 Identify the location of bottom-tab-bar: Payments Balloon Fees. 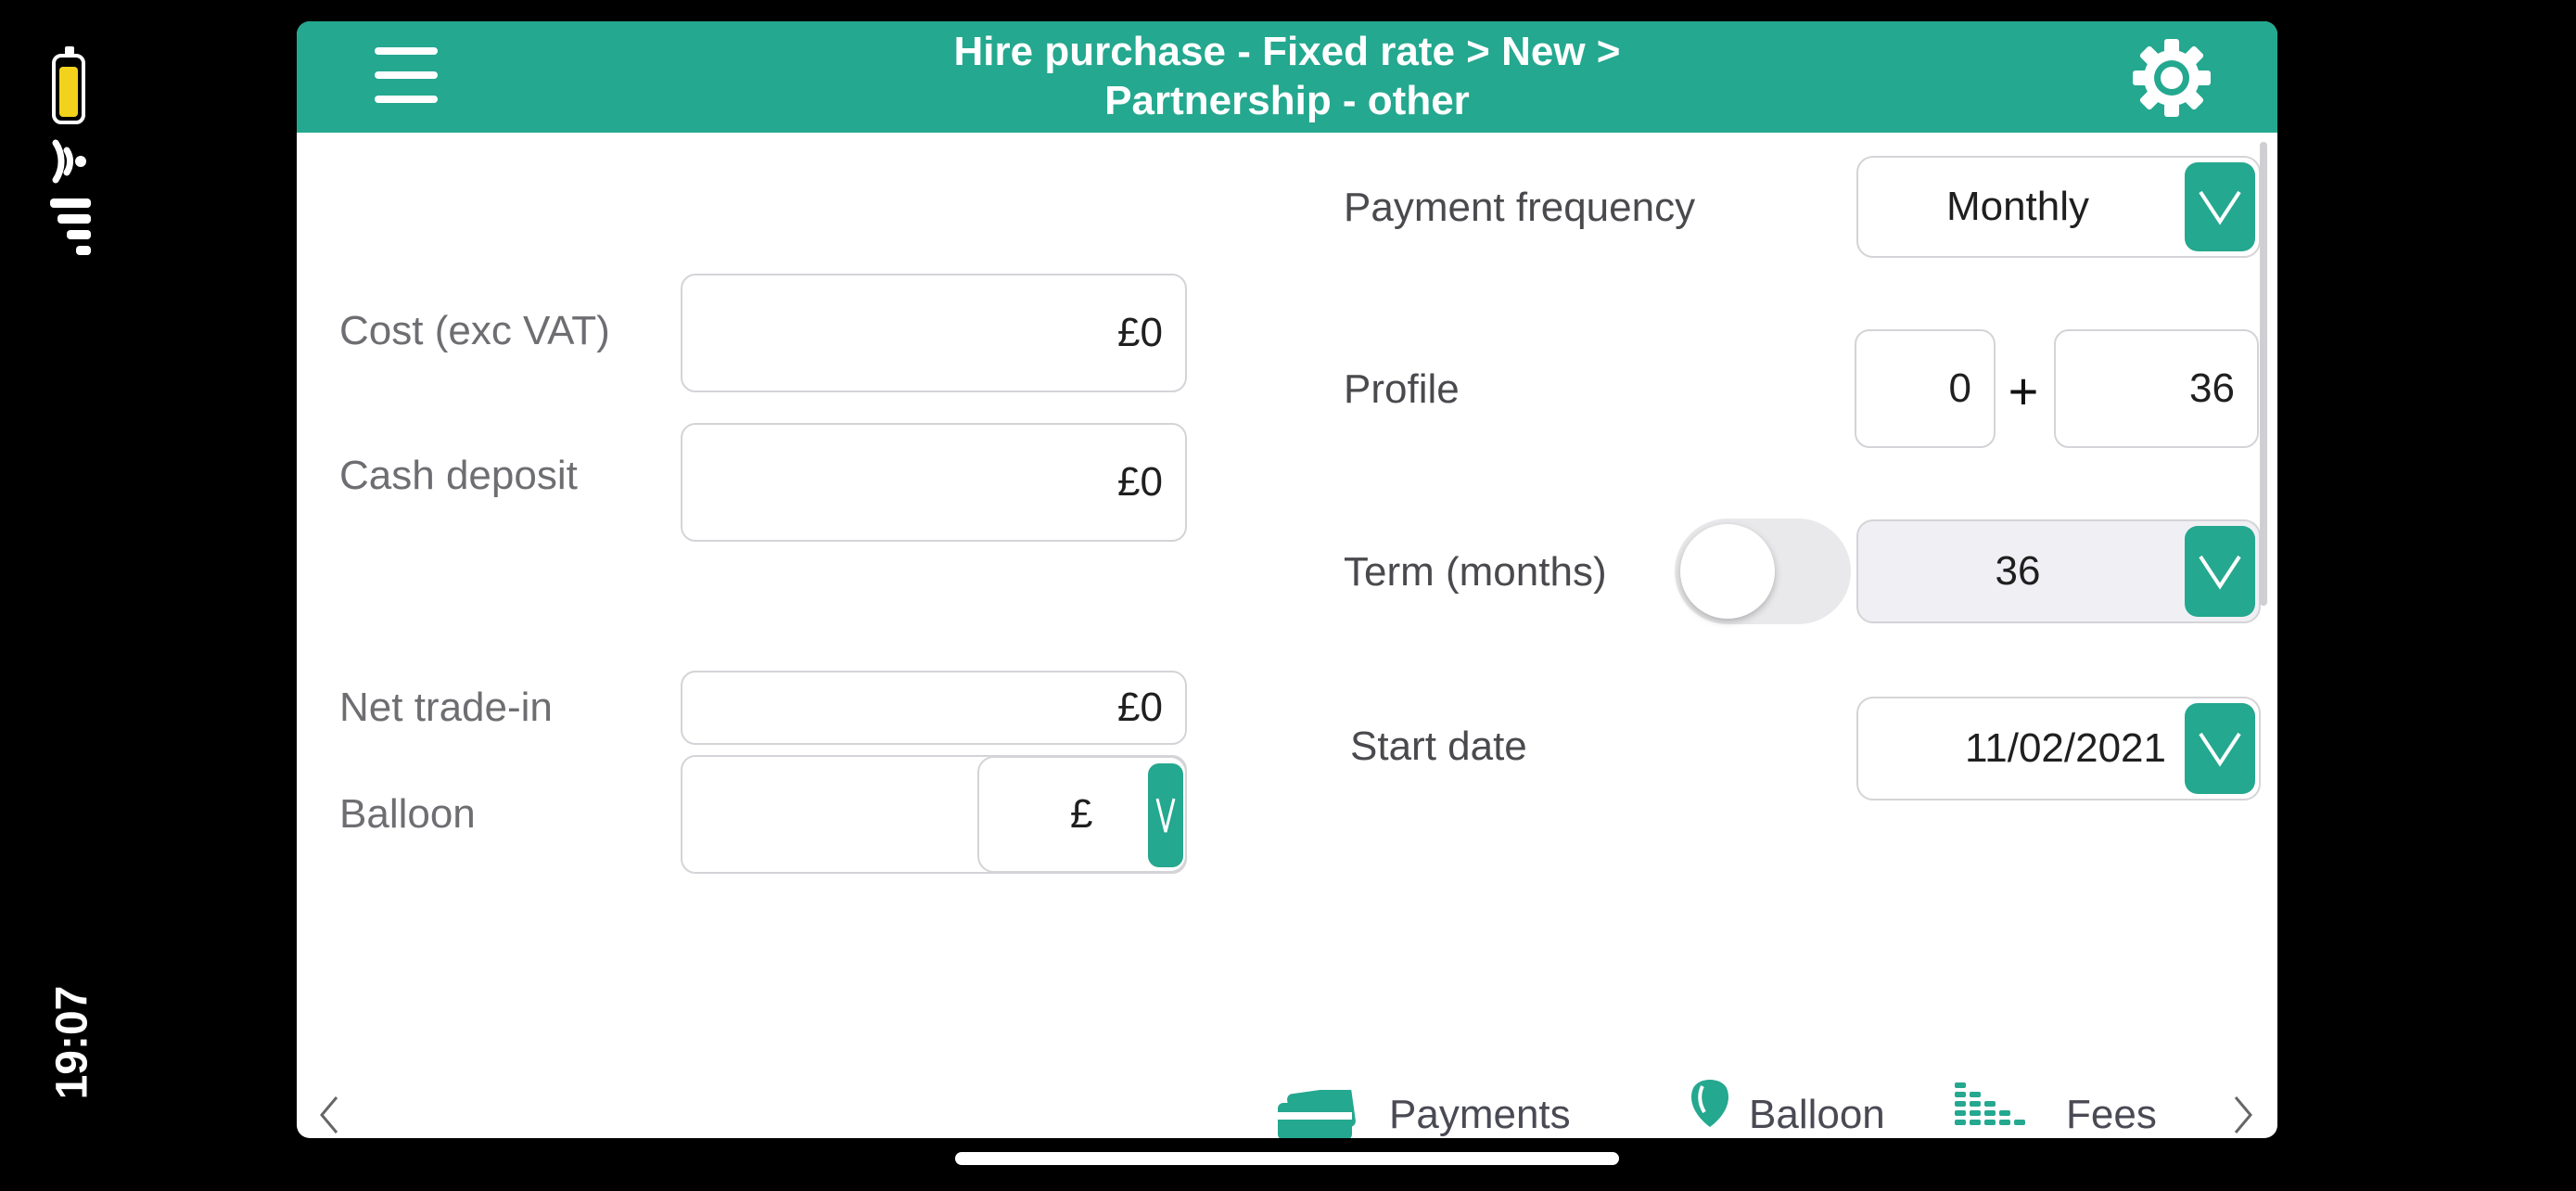
(1287, 1108).